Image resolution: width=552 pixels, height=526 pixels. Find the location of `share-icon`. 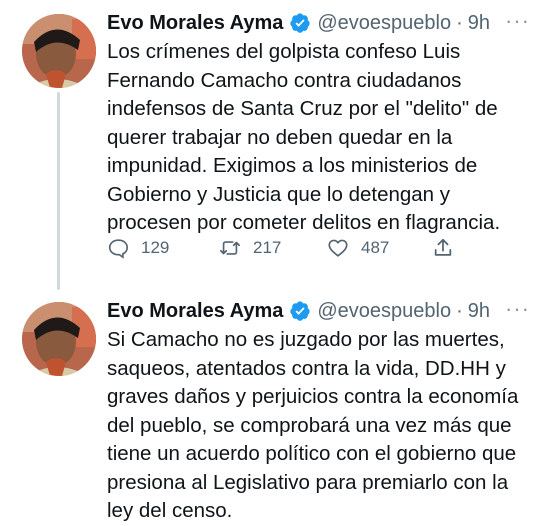

share-icon is located at coordinates (443, 247).